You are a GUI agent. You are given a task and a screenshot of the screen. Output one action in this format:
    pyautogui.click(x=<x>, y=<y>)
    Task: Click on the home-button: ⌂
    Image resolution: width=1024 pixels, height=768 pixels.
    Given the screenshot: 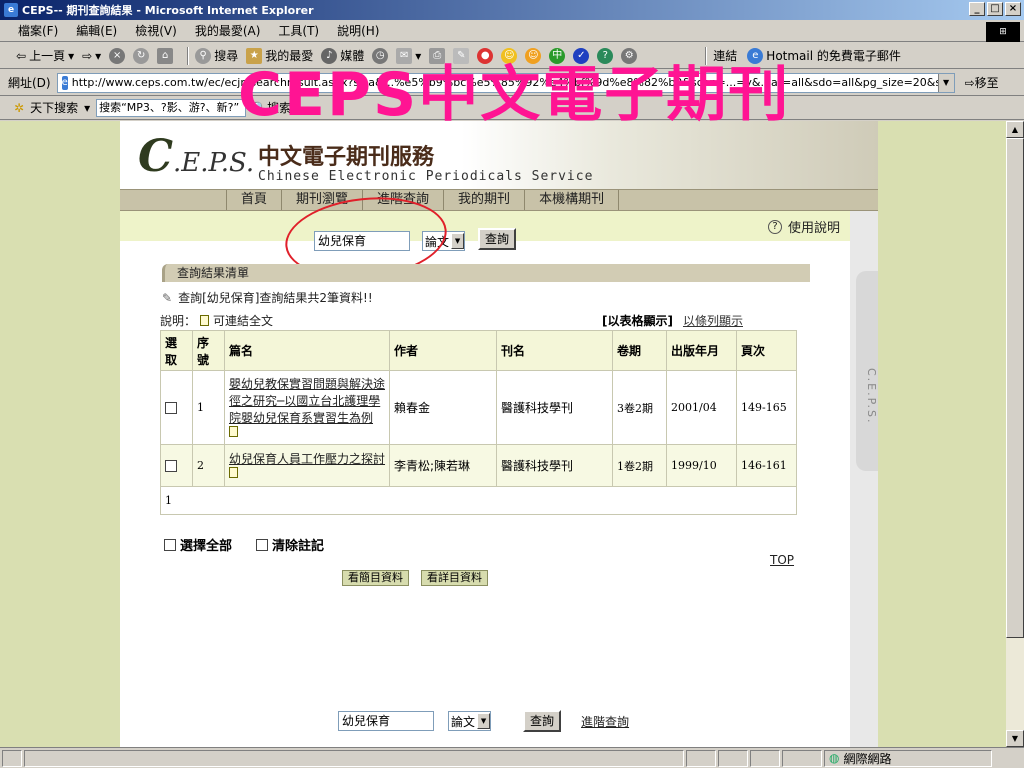 What is the action you would take?
    pyautogui.click(x=165, y=55)
    